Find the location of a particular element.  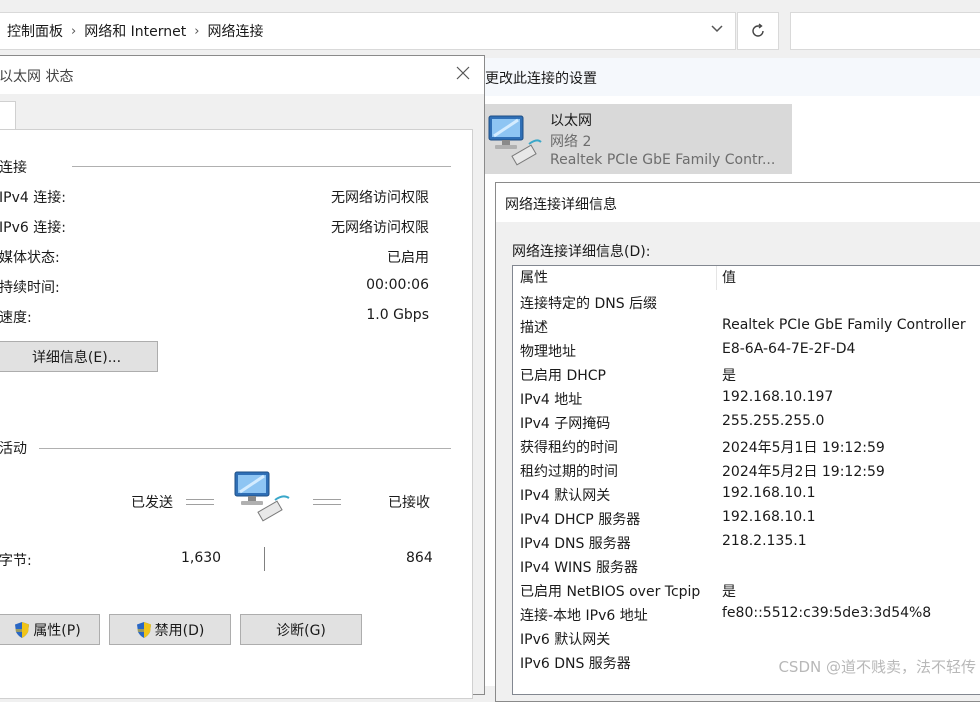

row-value: 2024年5月2日 19:12:59 is located at coordinates (803, 472).